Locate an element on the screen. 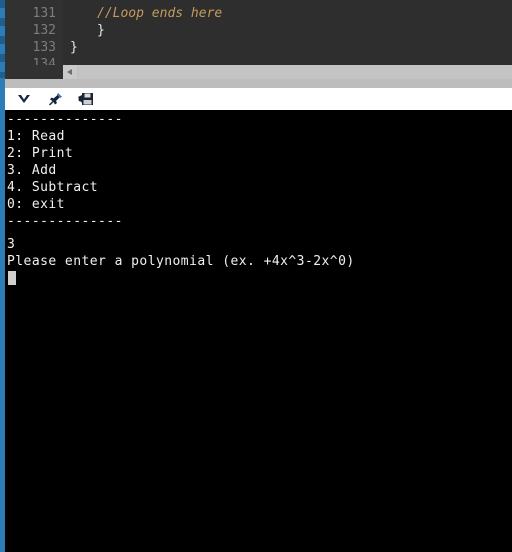 This screenshot has width=512, height=552. console-menu-item-read: 1: Read is located at coordinates (36, 136).